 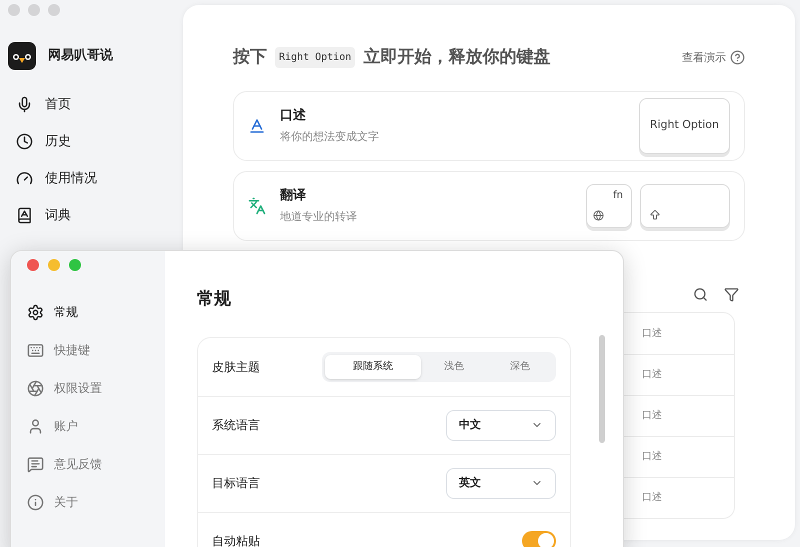 I want to click on theme-option: 深色, so click(x=520, y=366).